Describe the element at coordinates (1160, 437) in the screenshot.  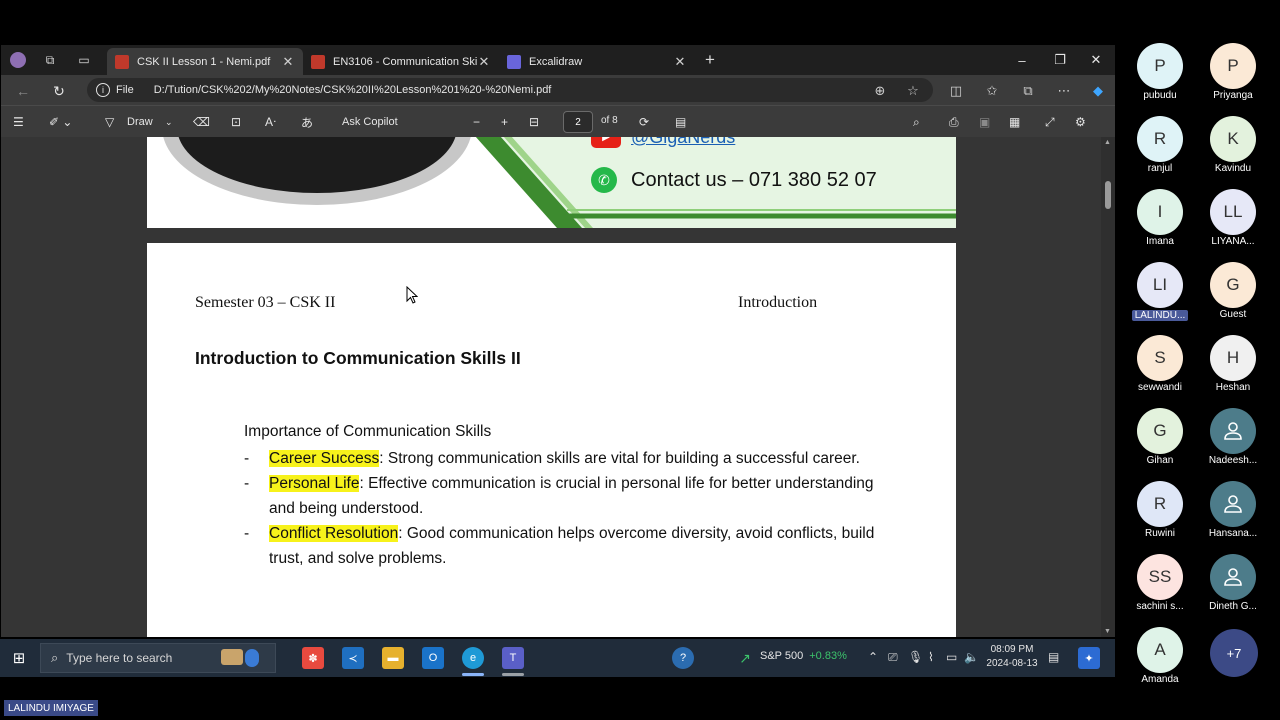
I see `participant-tile: G Gihan` at that location.